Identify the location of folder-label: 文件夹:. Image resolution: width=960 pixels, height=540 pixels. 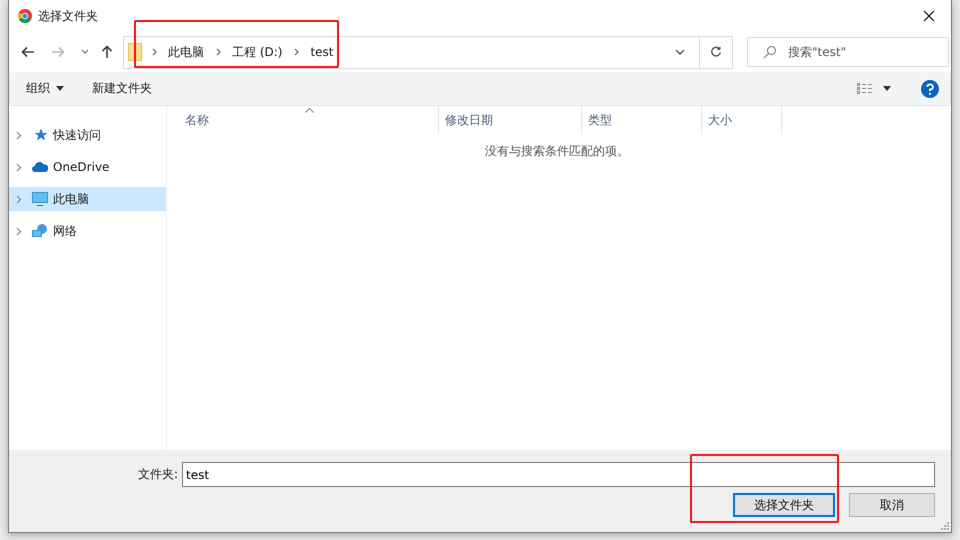
(158, 474).